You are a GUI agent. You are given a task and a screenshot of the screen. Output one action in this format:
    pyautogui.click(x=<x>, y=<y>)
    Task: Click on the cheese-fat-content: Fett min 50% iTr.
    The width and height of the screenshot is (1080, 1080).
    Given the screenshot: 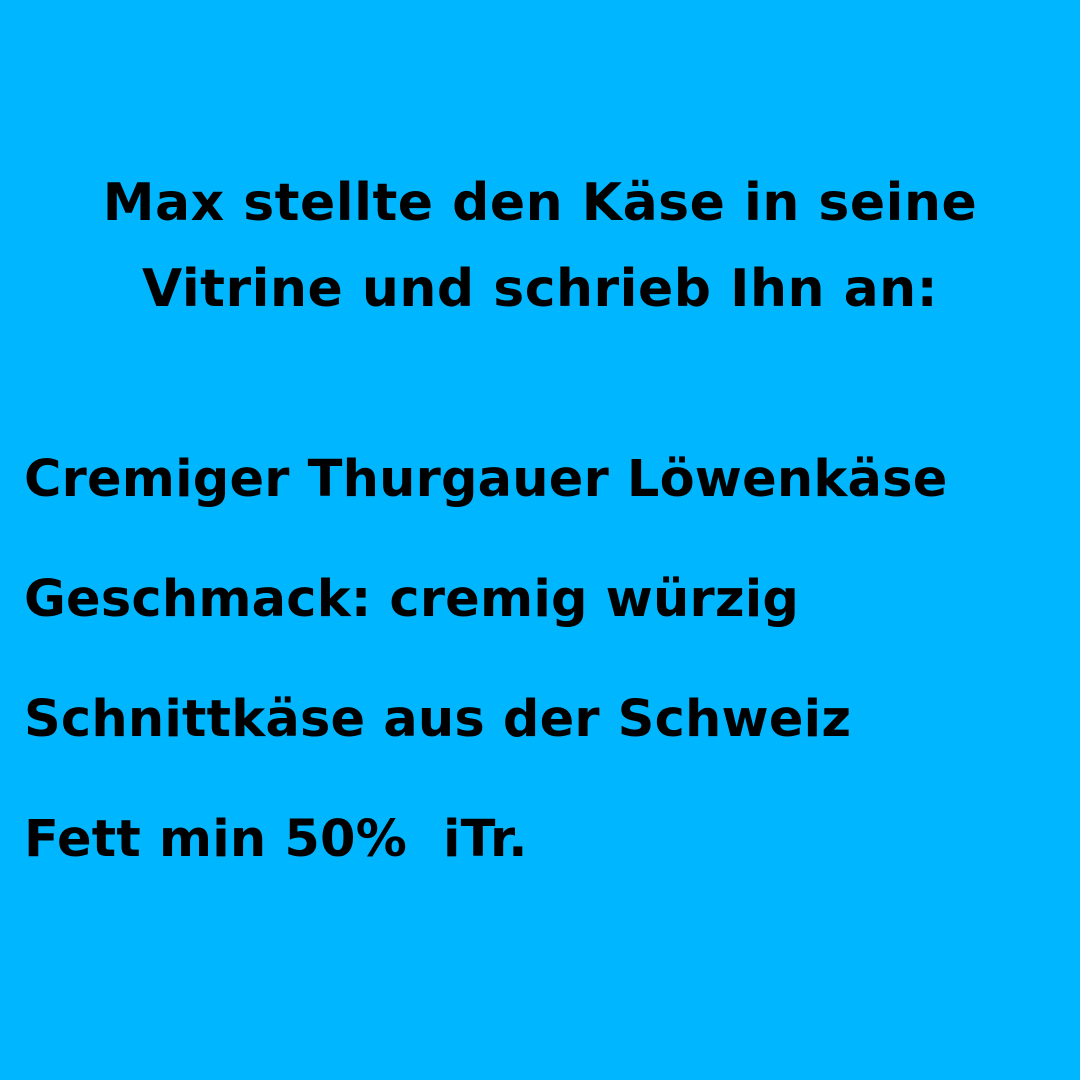 What is the action you would take?
    pyautogui.click(x=276, y=839)
    